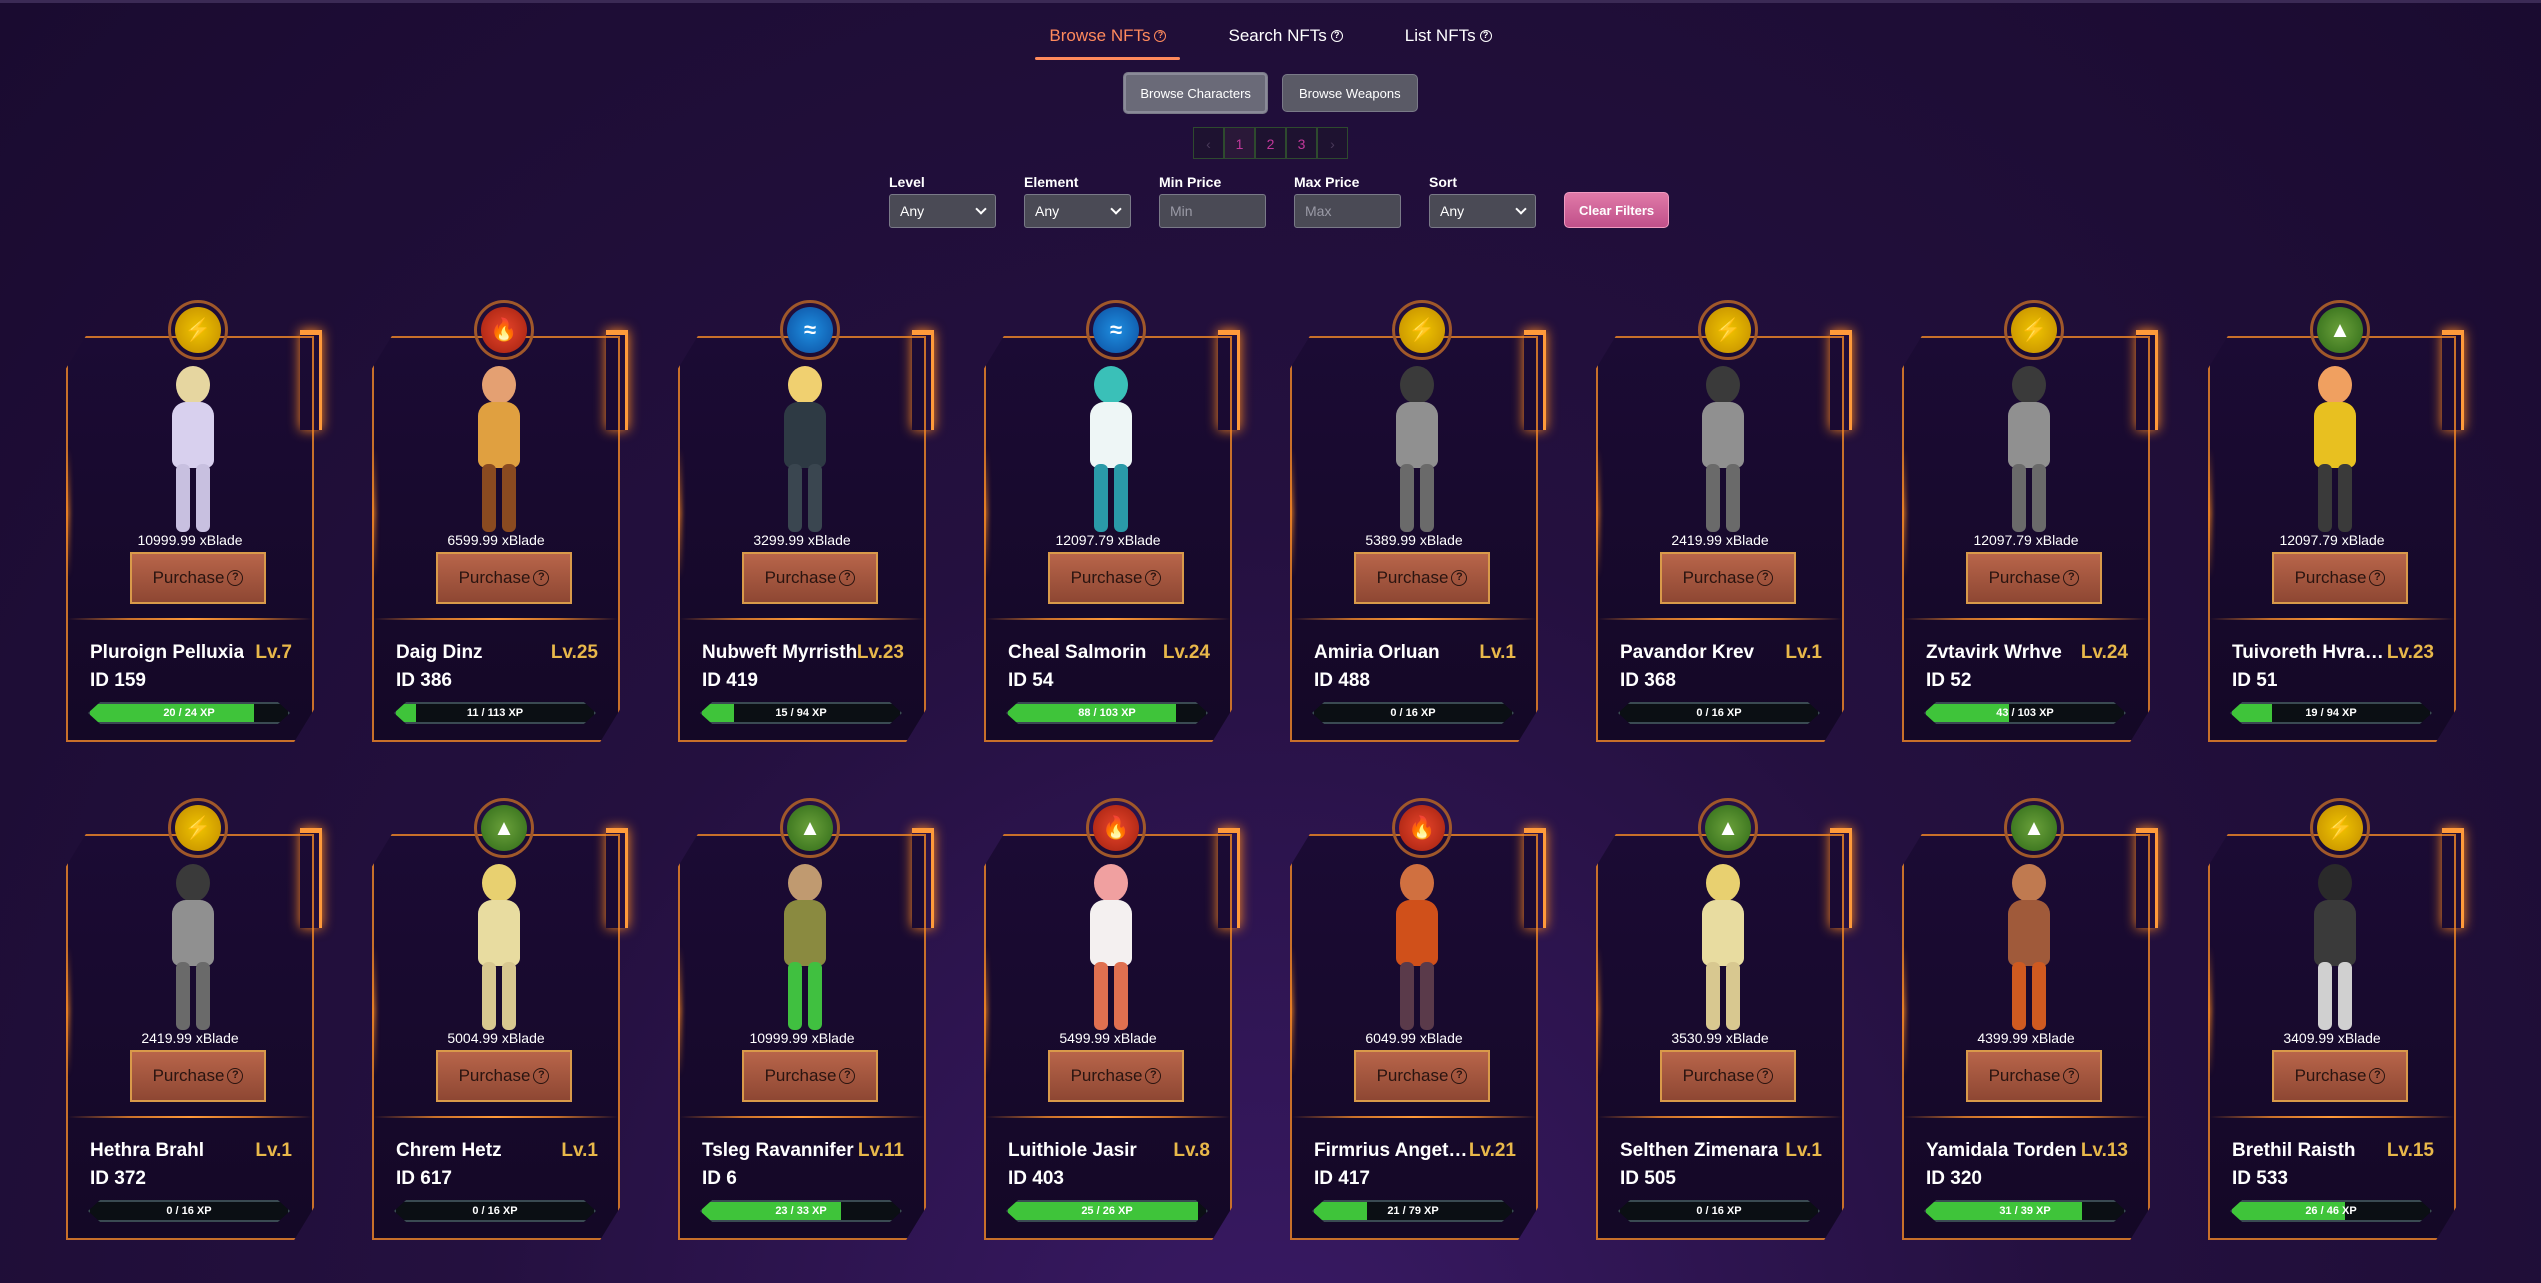 The width and height of the screenshot is (2541, 1283). What do you see at coordinates (1482, 211) in the screenshot?
I see `sort-select: Any` at bounding box center [1482, 211].